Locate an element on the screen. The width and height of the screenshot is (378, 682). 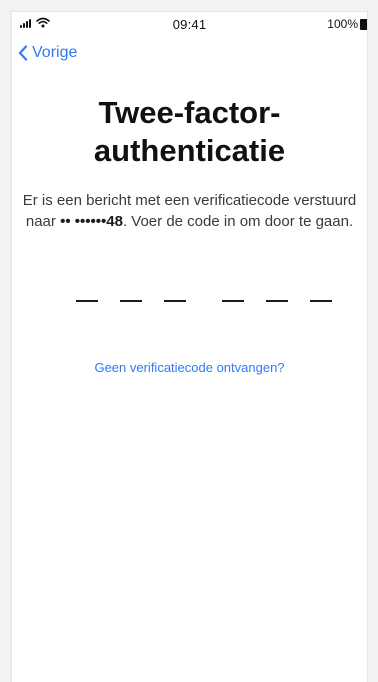
back-button: Vorige is located at coordinates (47, 53).